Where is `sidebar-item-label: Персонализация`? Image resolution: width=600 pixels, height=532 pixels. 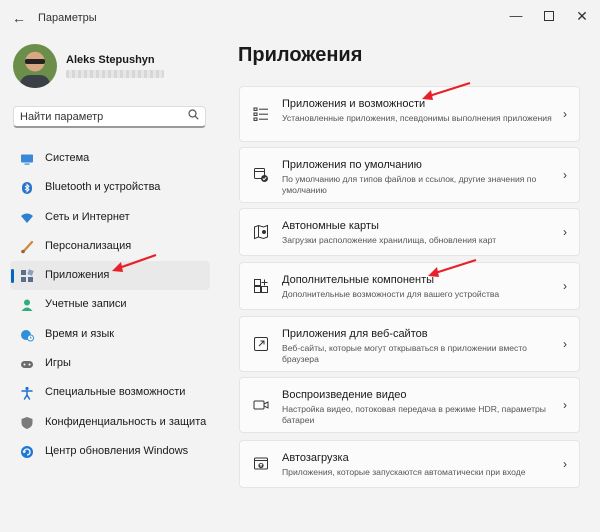
sidebar-item-label: Персонализация is located at coordinates (88, 245).